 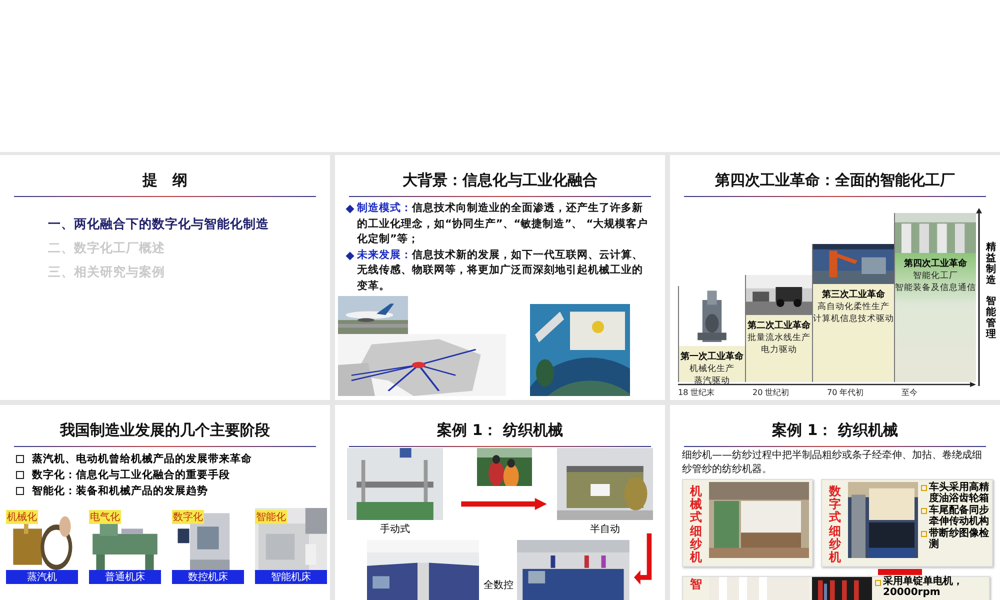 What do you see at coordinates (779, 325) in the screenshot?
I see `stage-title: 第二次工业革命` at bounding box center [779, 325].